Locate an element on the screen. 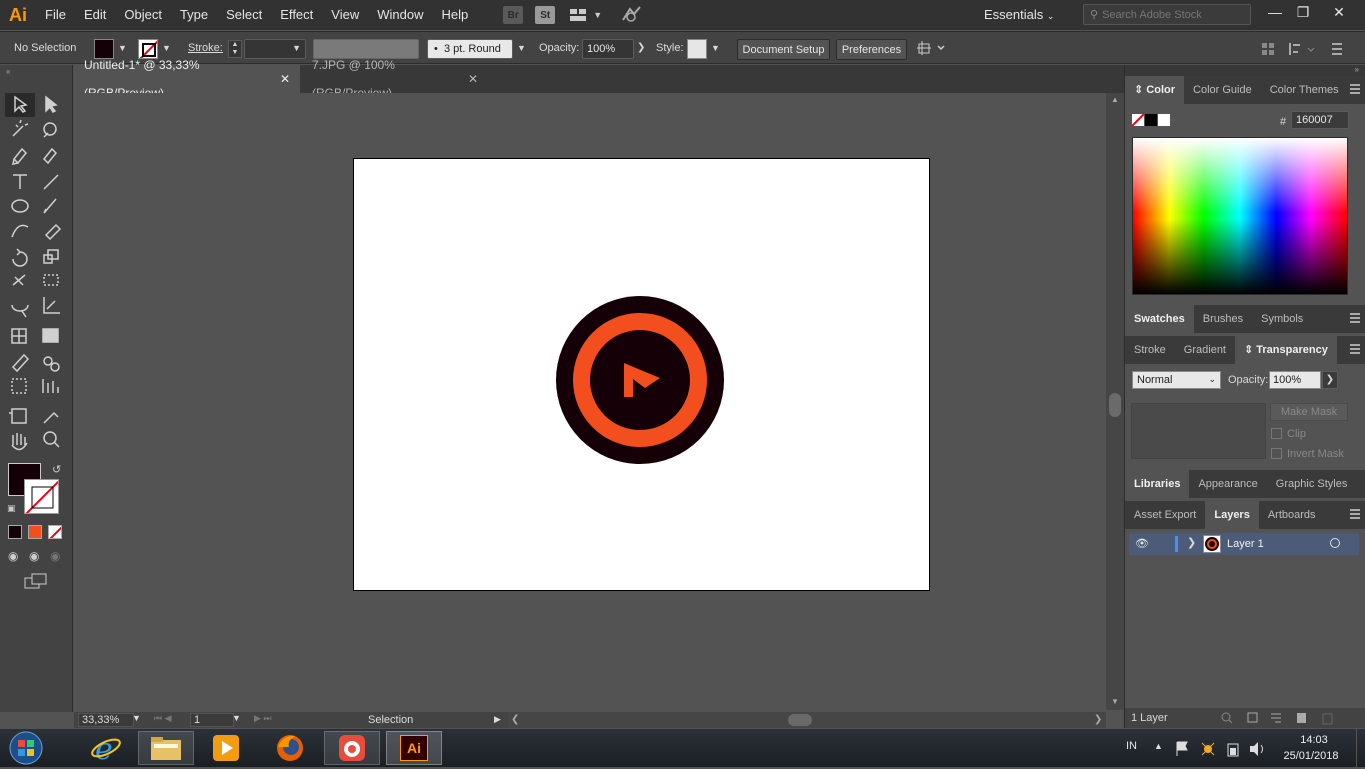  collapse-panel-icon: « is located at coordinates (8, 71).